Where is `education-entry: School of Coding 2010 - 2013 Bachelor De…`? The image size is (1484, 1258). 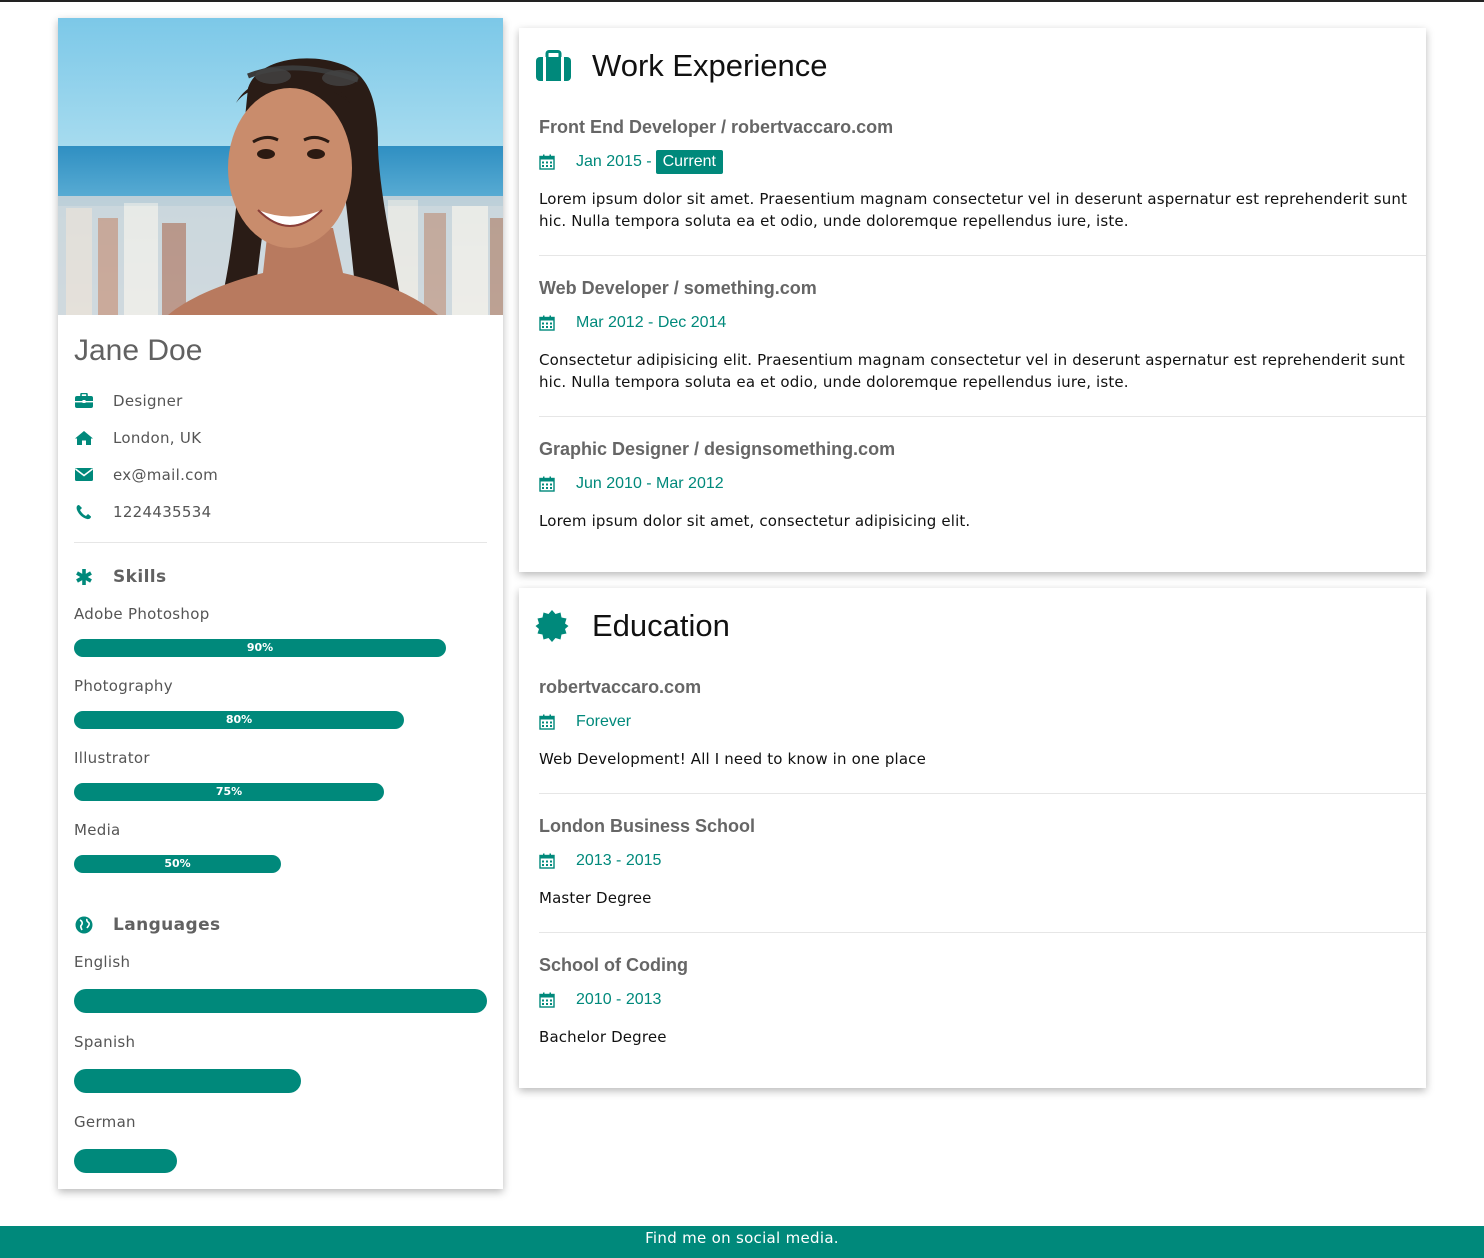 education-entry: School of Coding 2010 - 2013 Bachelor De… is located at coordinates (982, 1000).